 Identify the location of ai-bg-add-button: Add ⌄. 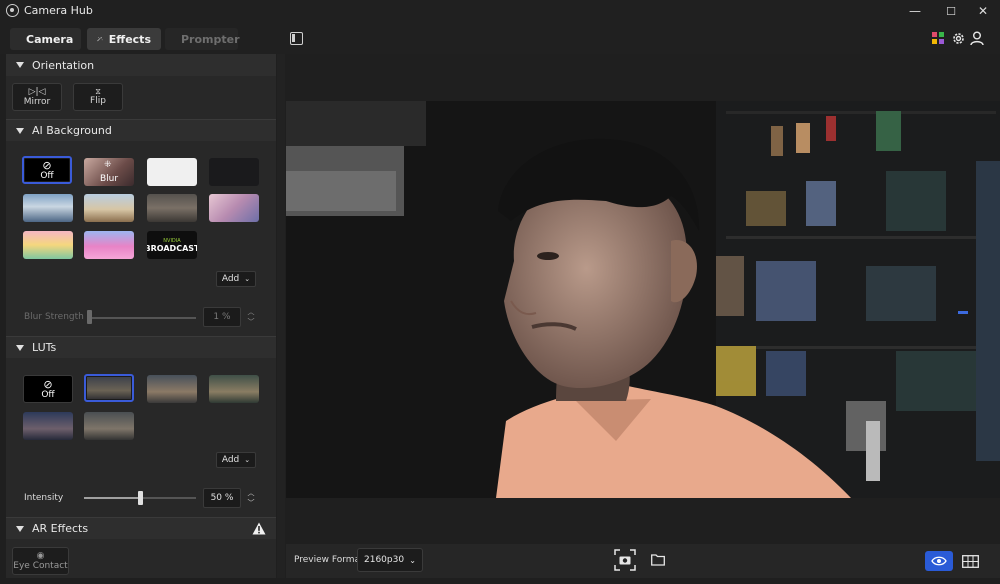
(236, 279).